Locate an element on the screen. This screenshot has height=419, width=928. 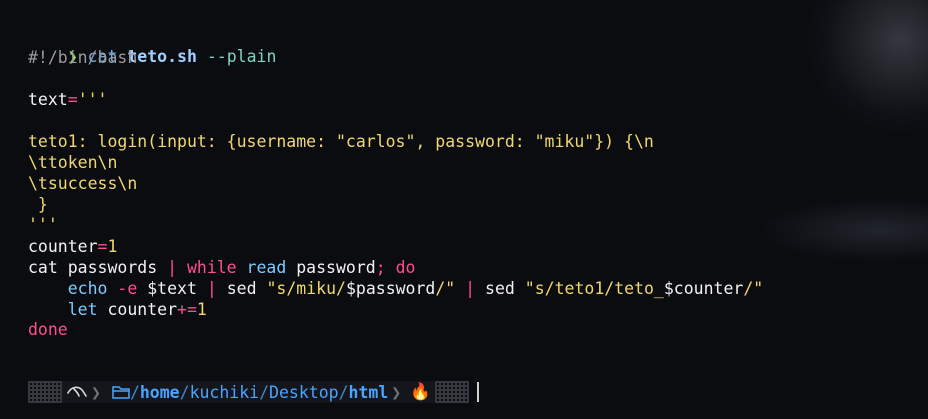
kali-dragon-icon is located at coordinates (77, 391).